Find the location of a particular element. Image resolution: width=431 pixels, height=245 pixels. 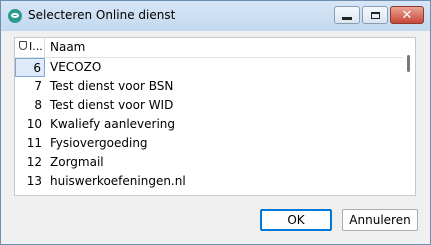

cancel-button: Annuleren is located at coordinates (380, 220).